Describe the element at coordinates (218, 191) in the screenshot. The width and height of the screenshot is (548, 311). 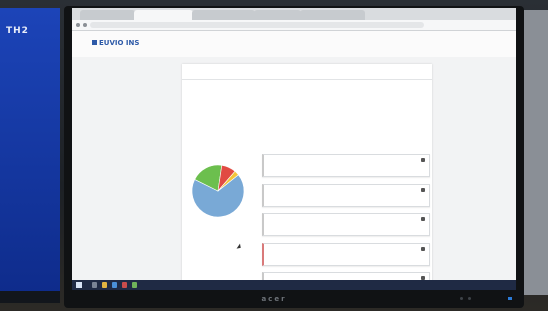
I see `result-pie-chart` at that location.